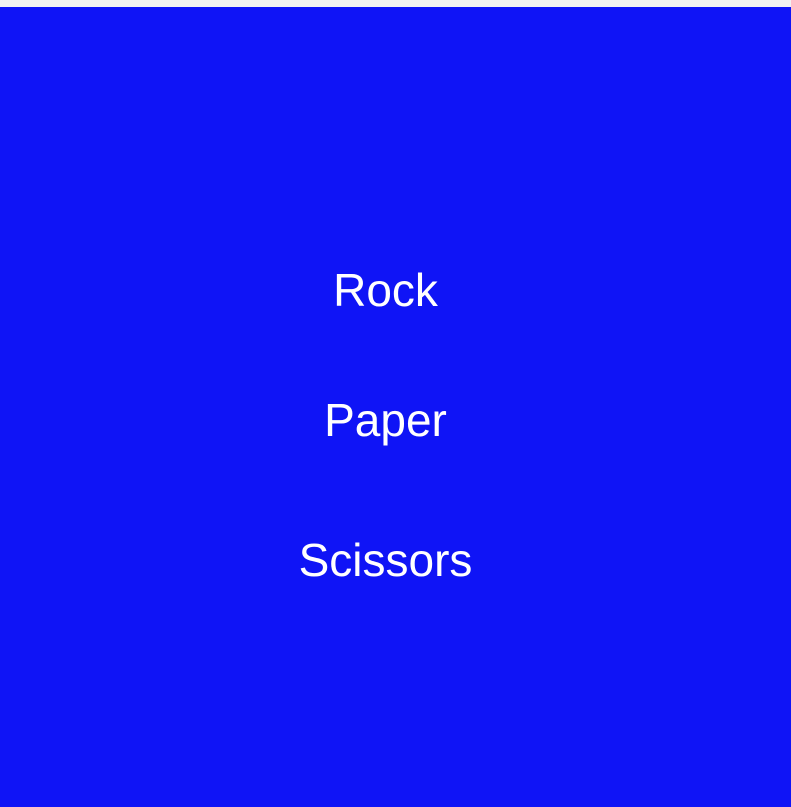 The height and width of the screenshot is (807, 791). What do you see at coordinates (385, 290) in the screenshot?
I see `rock-button: Rock` at bounding box center [385, 290].